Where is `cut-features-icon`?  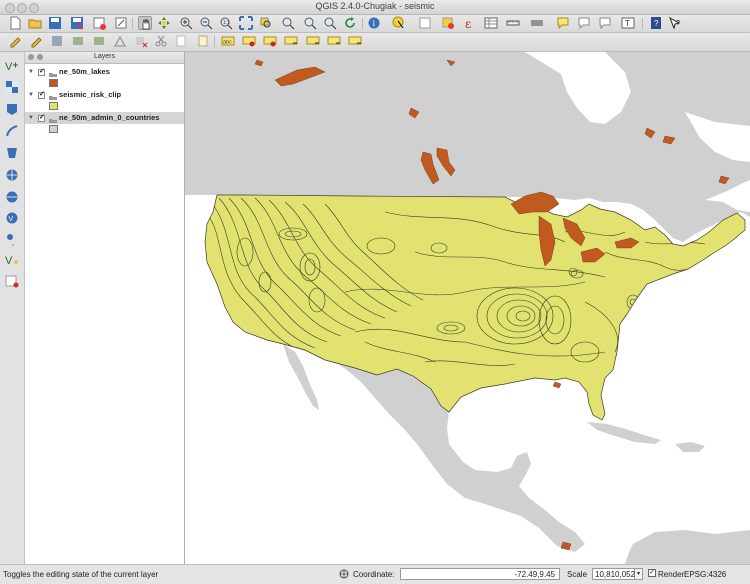 cut-features-icon is located at coordinates (161, 41).